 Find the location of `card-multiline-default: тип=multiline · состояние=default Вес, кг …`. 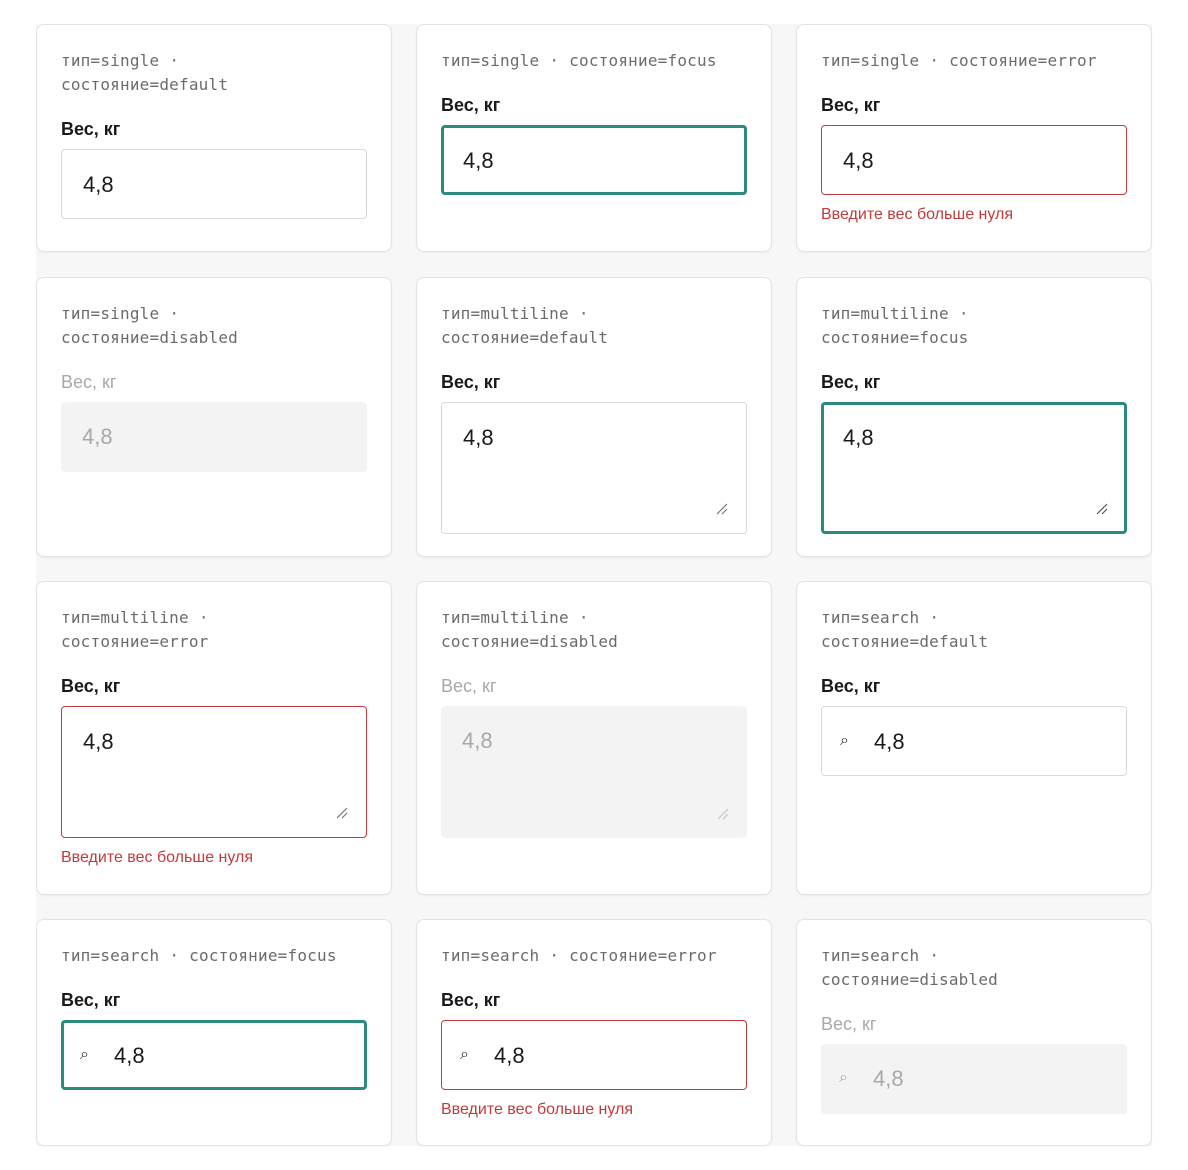

card-multiline-default: тип=multiline · состояние=default Вес, кг … is located at coordinates (594, 417).